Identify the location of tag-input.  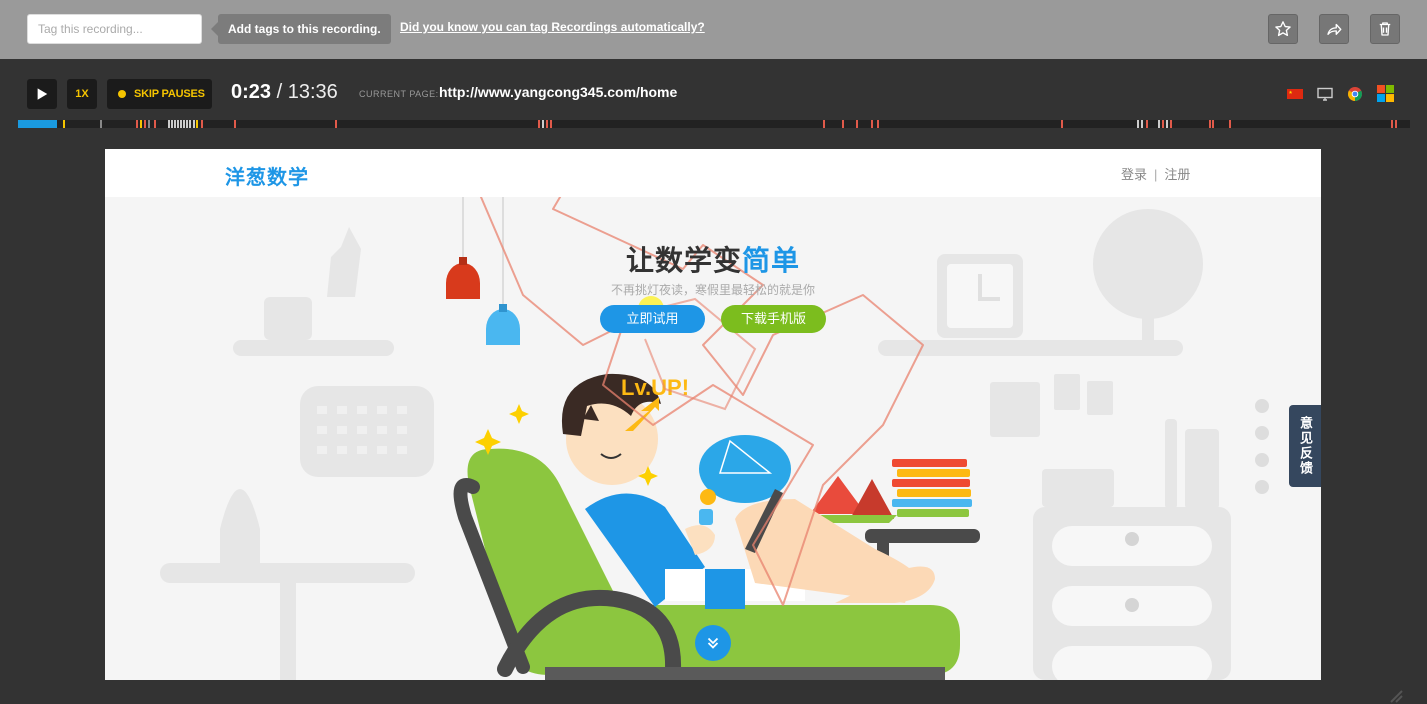
(114, 29).